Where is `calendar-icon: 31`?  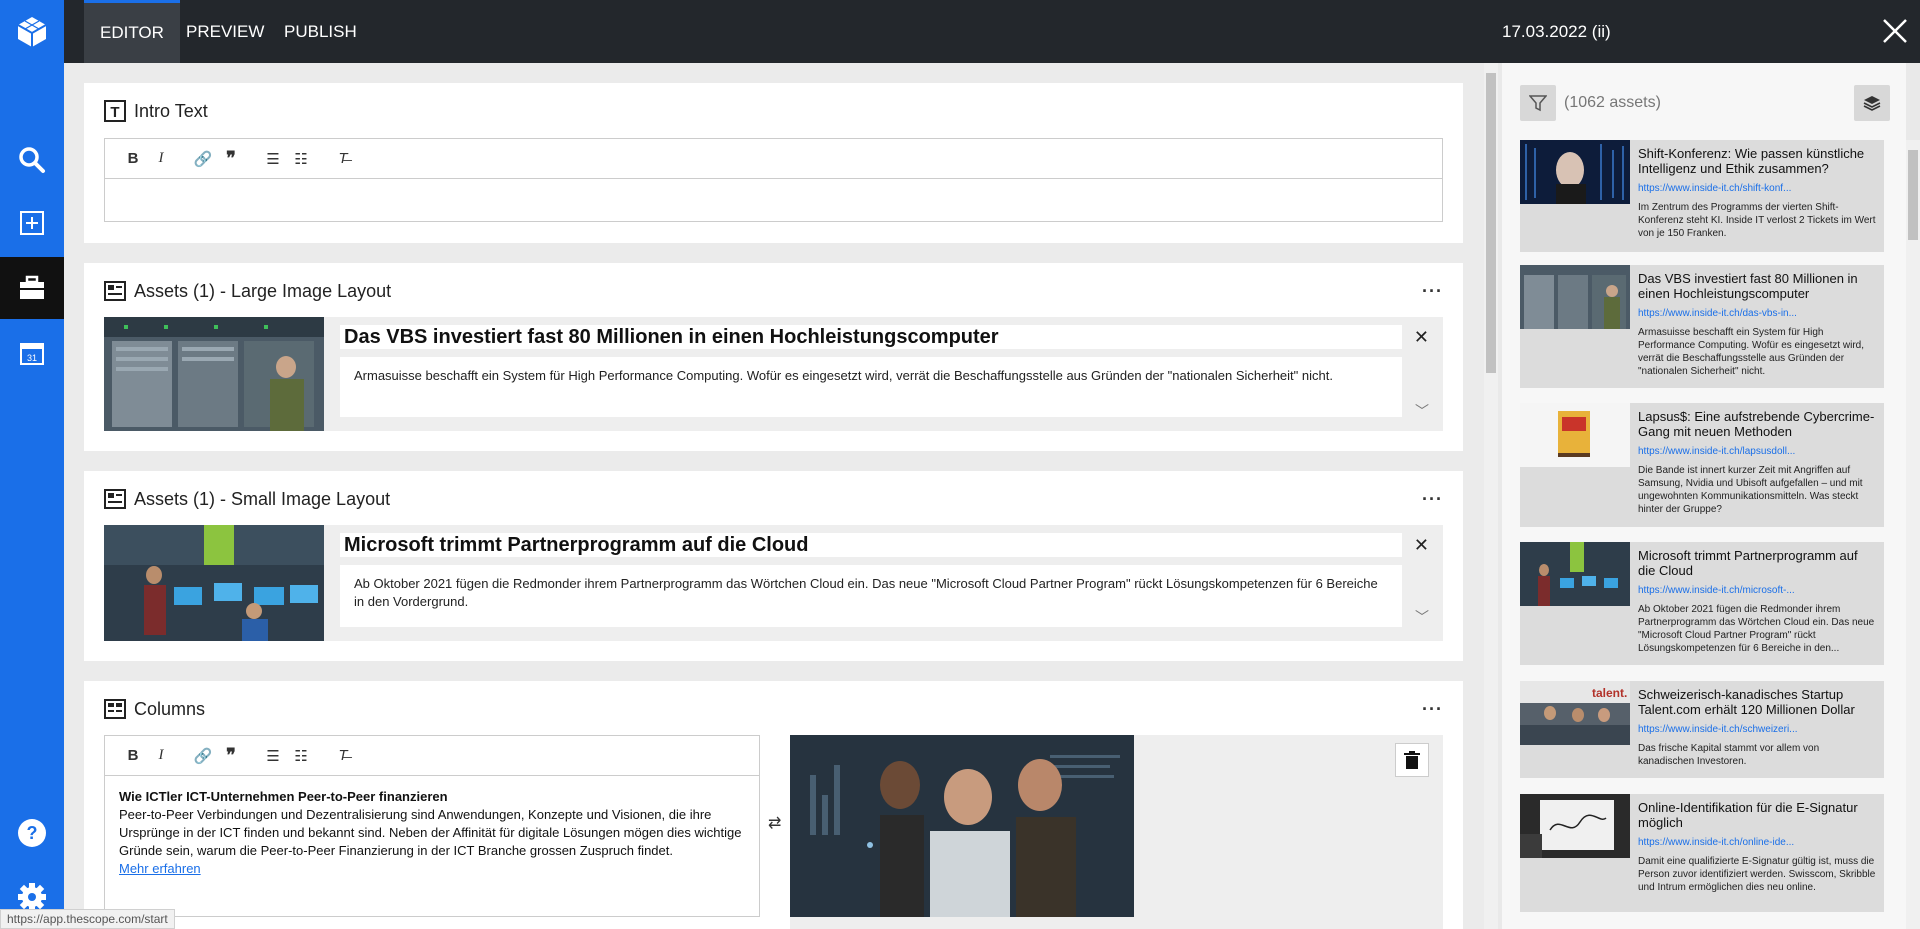 calendar-icon: 31 is located at coordinates (32, 354).